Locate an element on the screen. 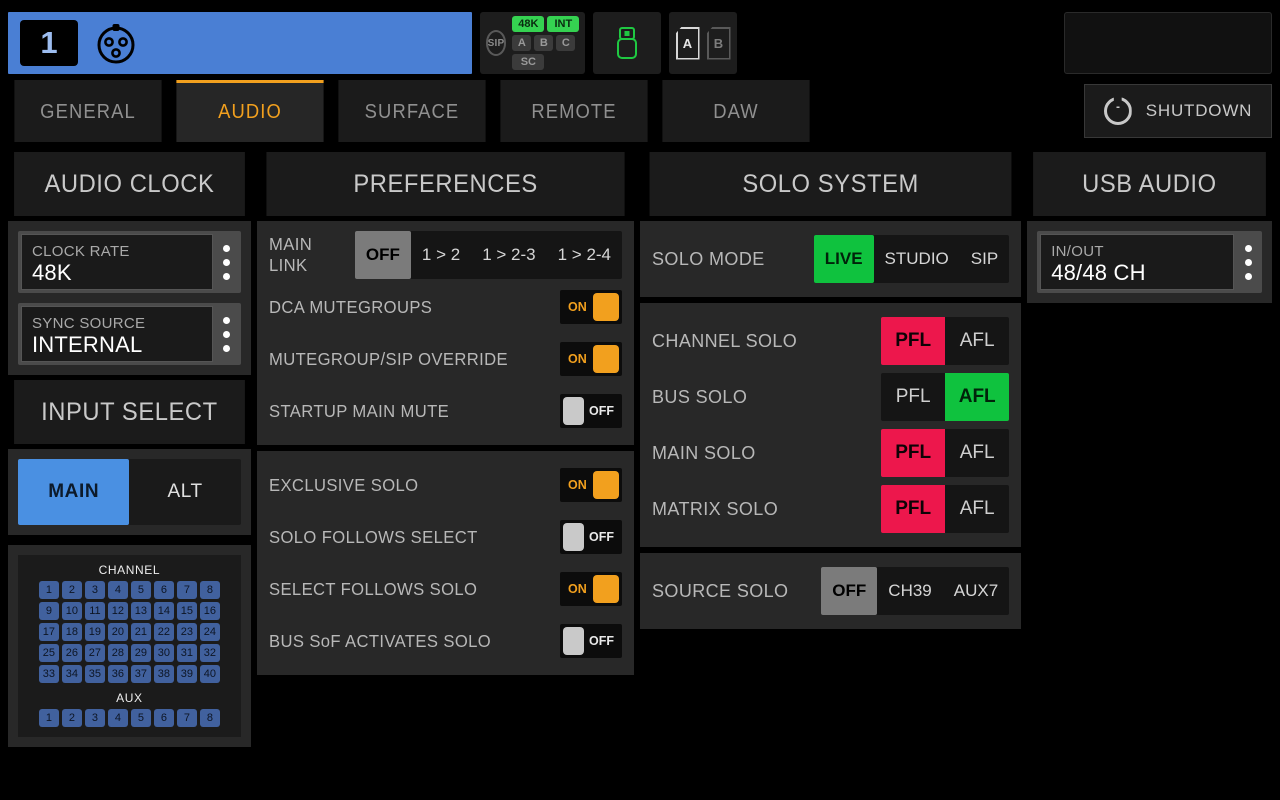 This screenshot has height=800, width=1280. channel-cell: 25 is located at coordinates (48, 653).